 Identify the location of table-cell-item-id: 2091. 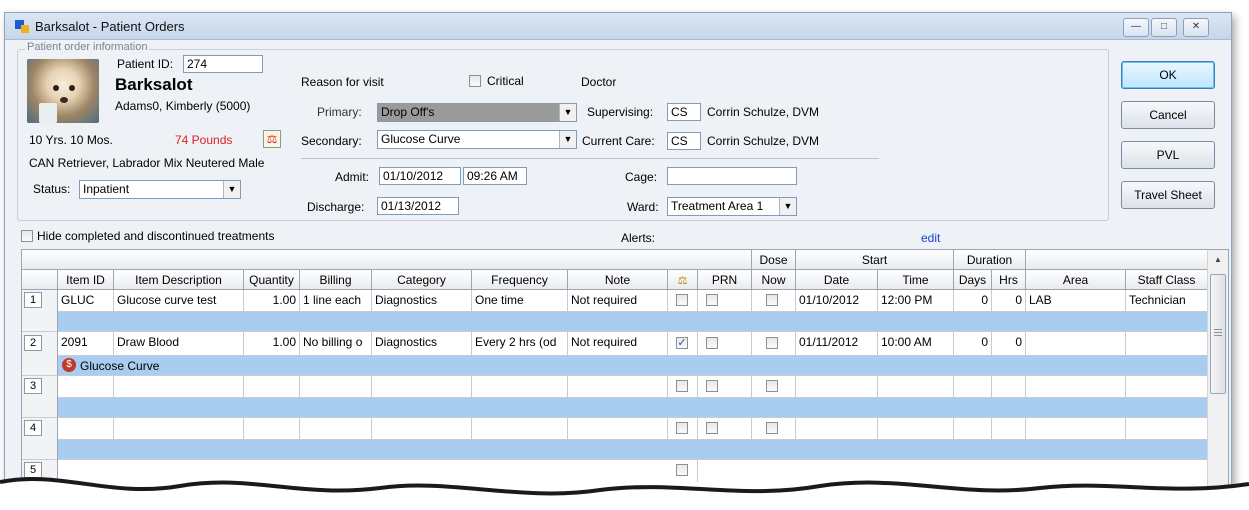
(86, 344).